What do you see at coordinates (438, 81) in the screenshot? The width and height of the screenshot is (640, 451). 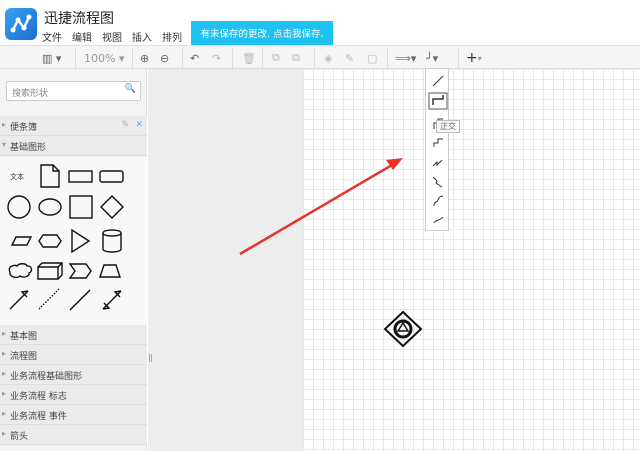 I see `straight-waypoint-icon` at bounding box center [438, 81].